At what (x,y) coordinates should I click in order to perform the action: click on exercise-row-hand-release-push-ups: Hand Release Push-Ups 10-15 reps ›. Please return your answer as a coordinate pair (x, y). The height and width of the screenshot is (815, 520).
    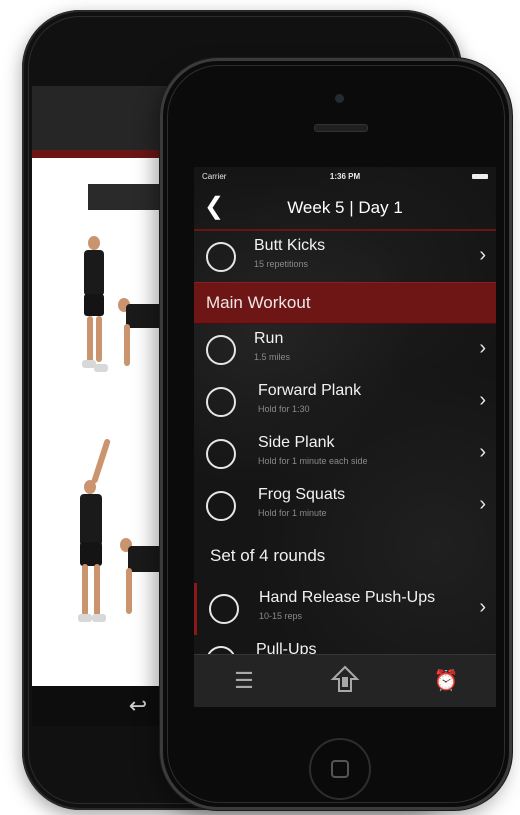
    Looking at the image, I should click on (345, 609).